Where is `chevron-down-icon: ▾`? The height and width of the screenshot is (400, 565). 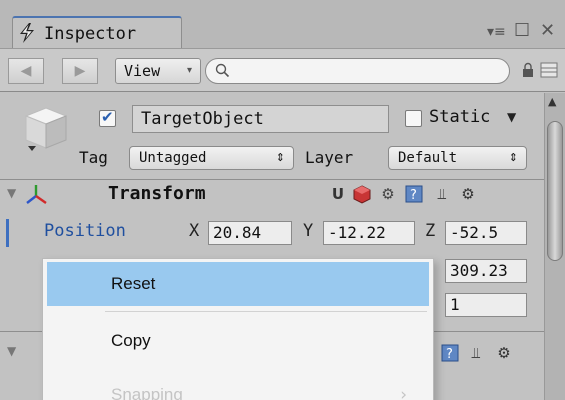 chevron-down-icon: ▾ is located at coordinates (189, 70).